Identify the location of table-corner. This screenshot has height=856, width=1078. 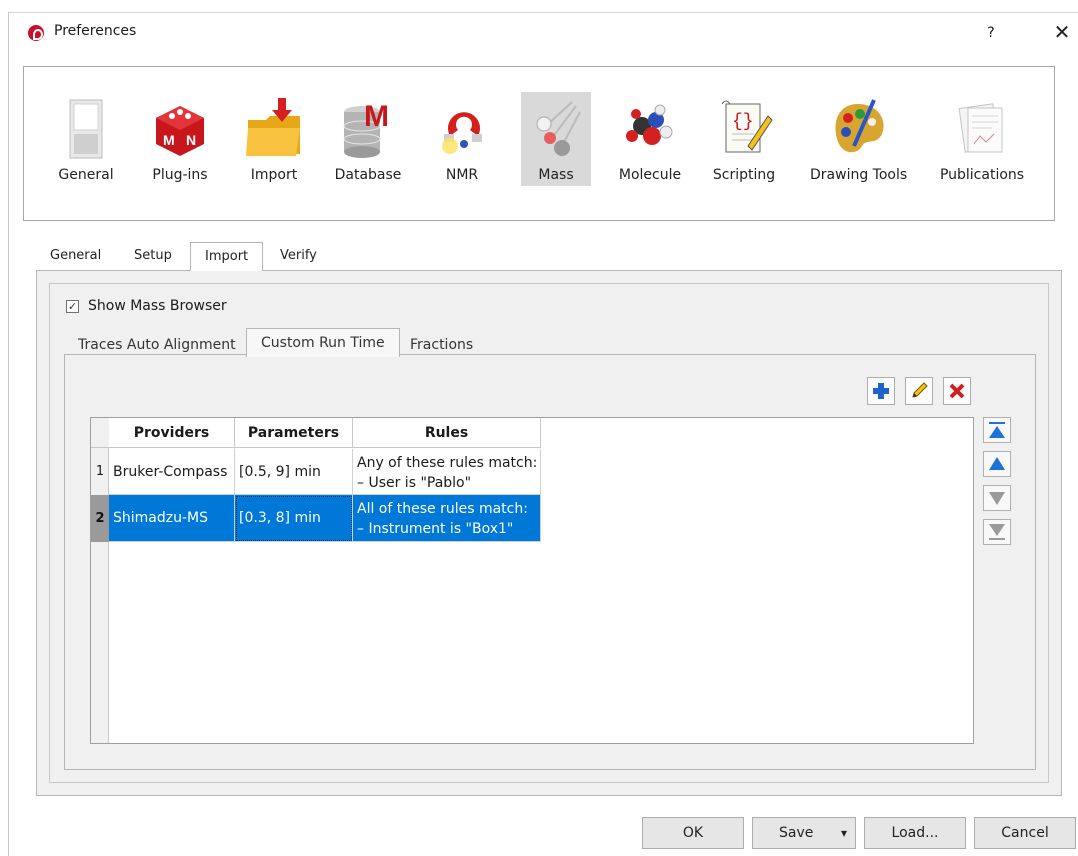
(100, 433).